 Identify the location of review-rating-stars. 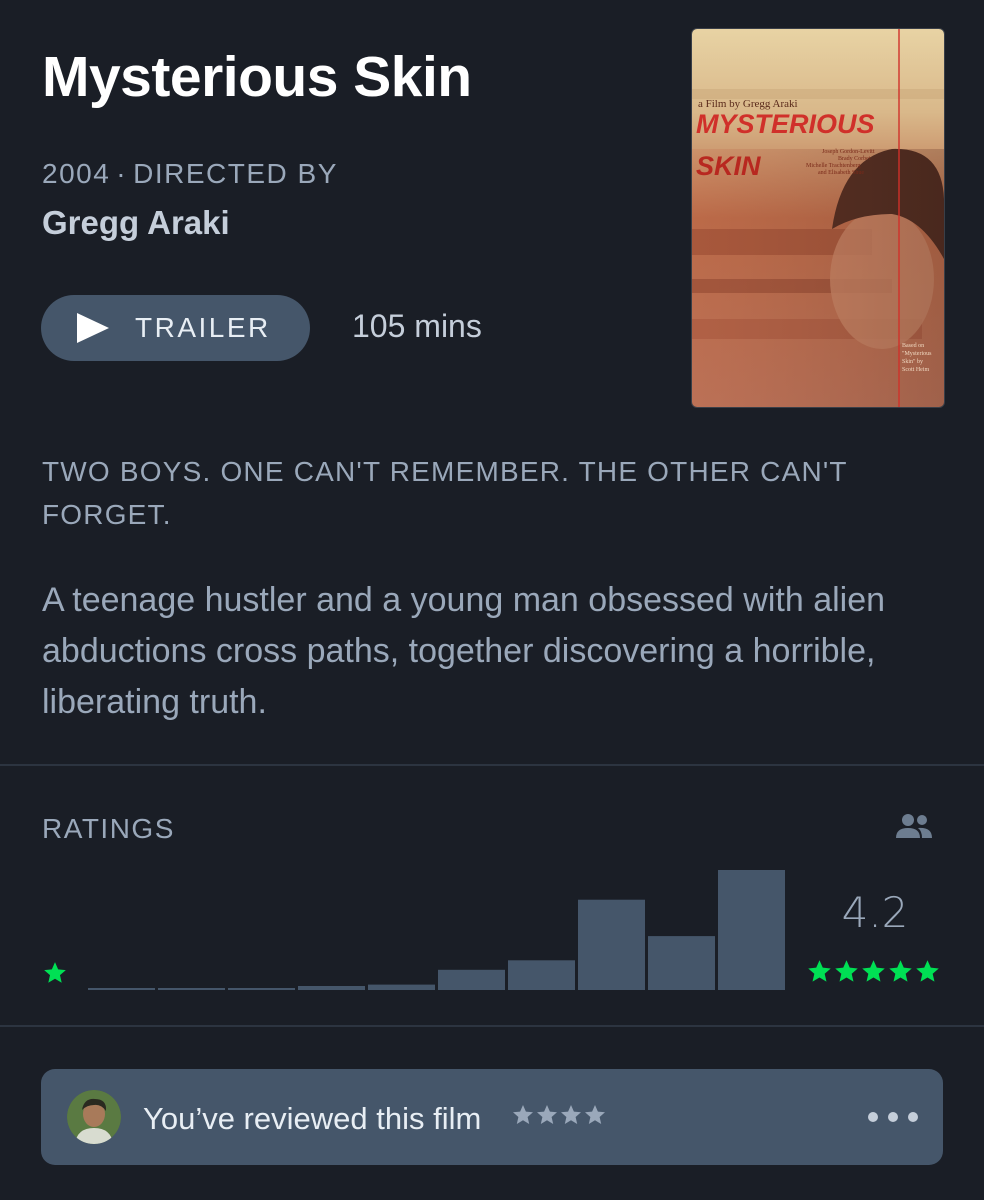
(559, 1115).